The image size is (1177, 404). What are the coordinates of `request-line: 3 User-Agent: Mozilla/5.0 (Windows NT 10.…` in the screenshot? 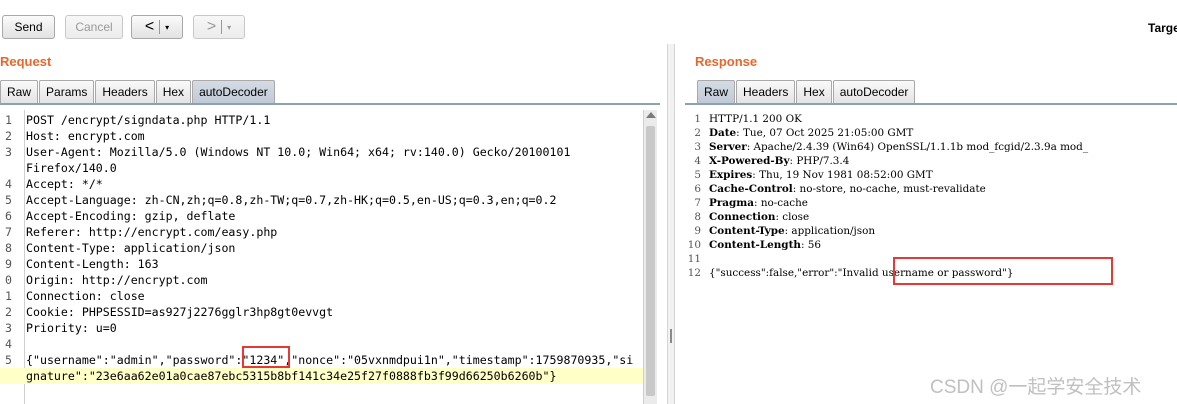 It's located at (321, 152).